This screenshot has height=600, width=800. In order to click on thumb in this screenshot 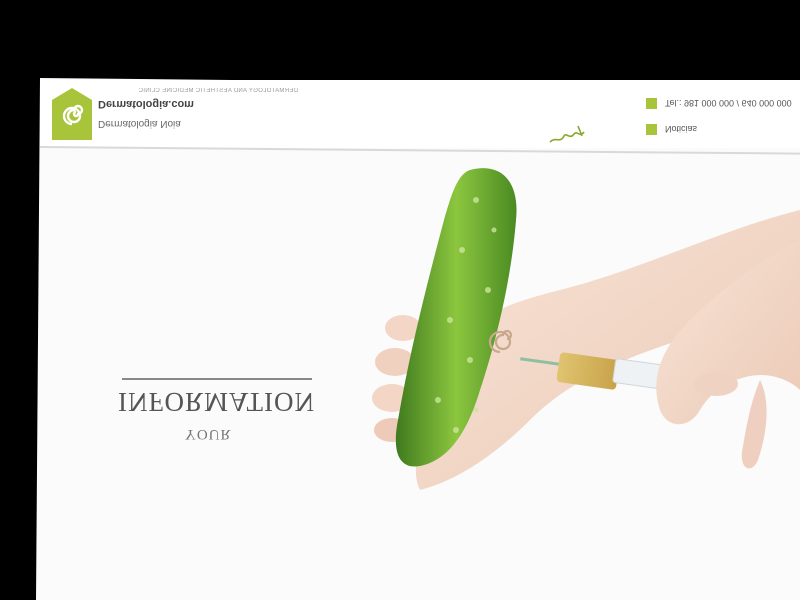, I will do `click(754, 424)`.